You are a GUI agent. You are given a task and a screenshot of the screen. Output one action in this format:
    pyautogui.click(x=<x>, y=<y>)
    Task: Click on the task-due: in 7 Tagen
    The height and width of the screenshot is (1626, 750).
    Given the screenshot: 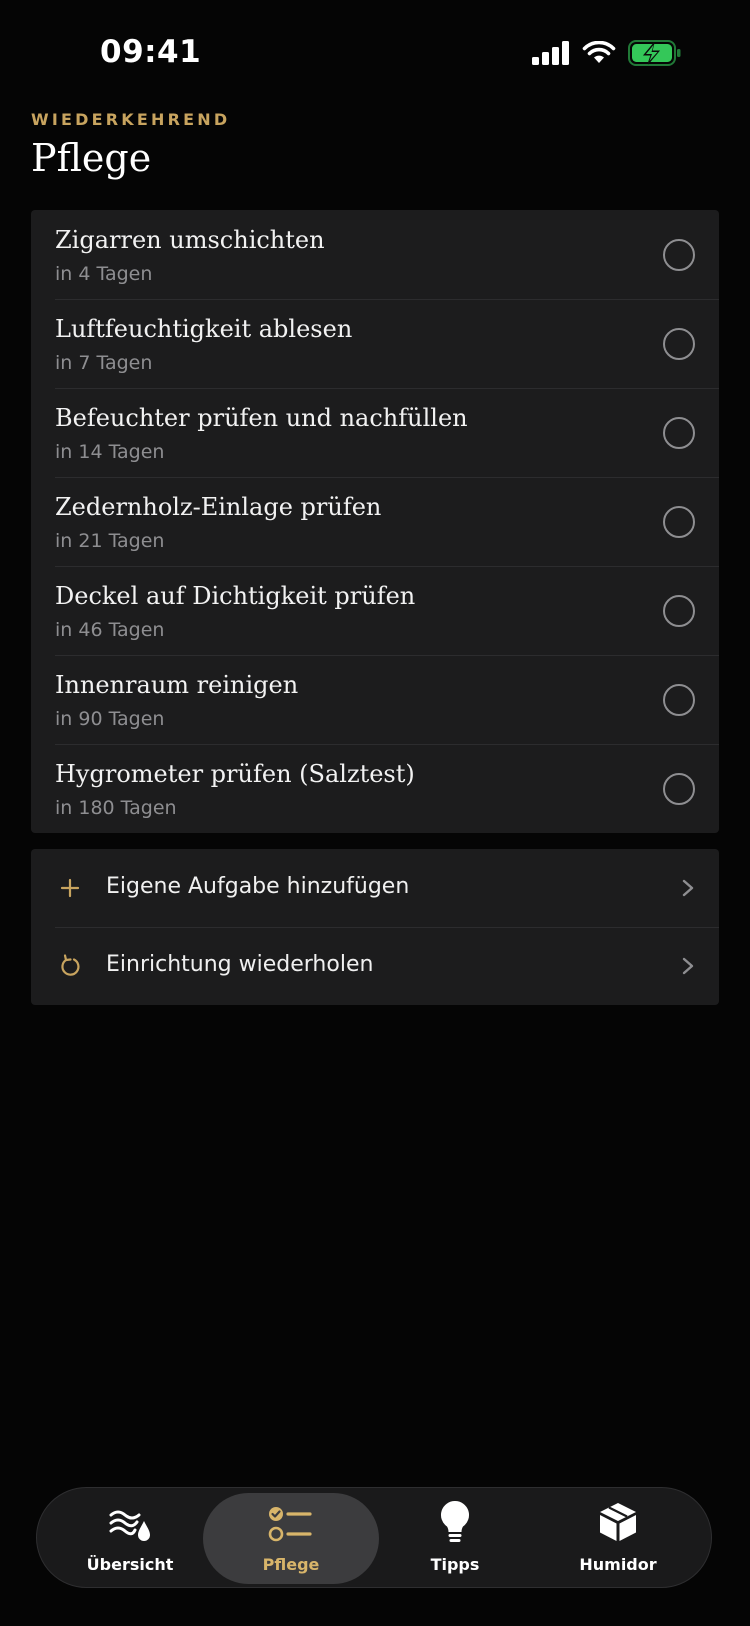 What is the action you would take?
    pyautogui.click(x=104, y=363)
    